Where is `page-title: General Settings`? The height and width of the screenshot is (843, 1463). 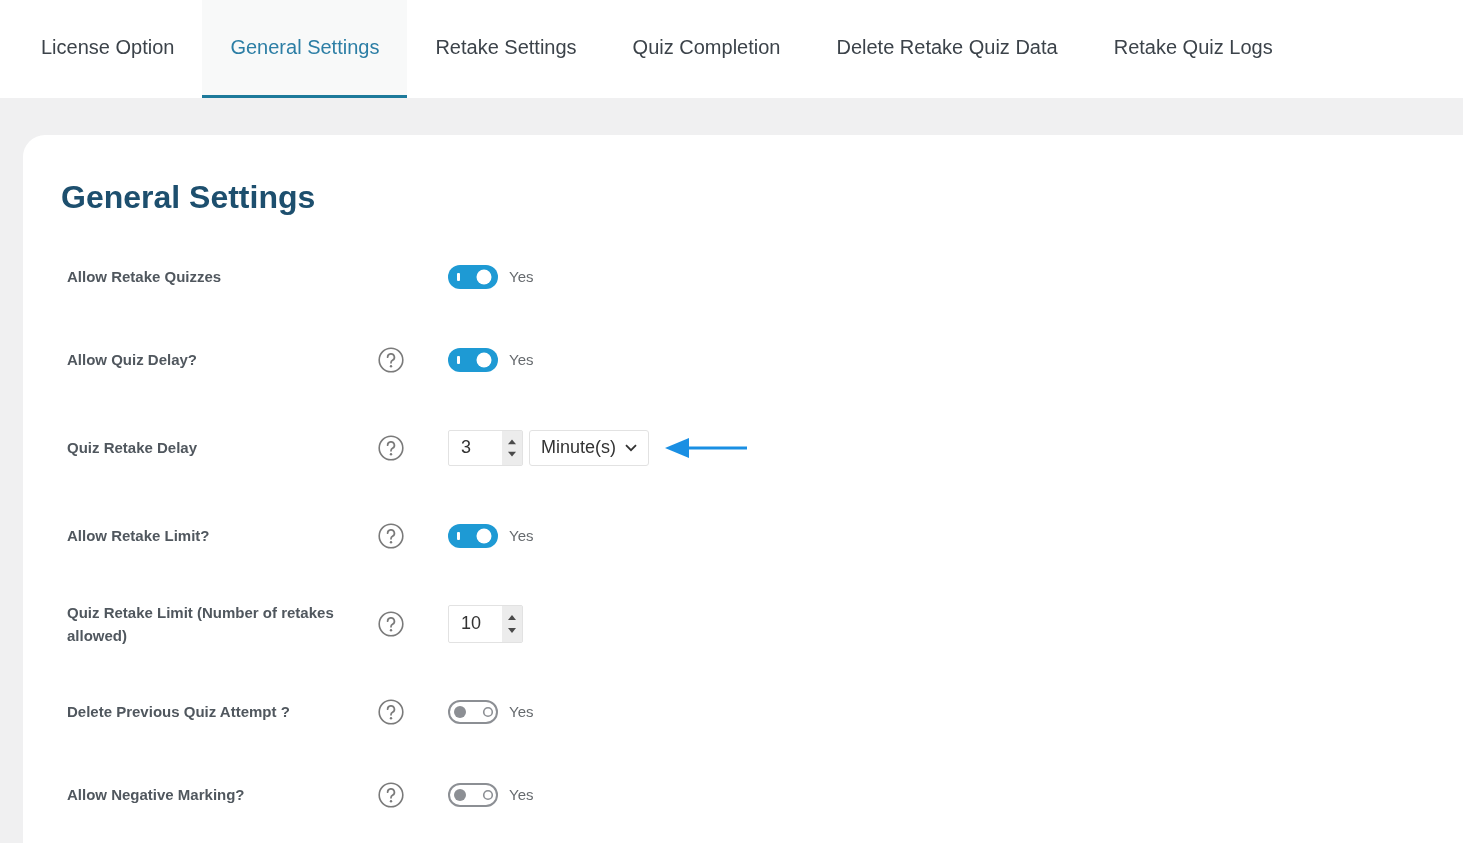
page-title: General Settings is located at coordinates (189, 197).